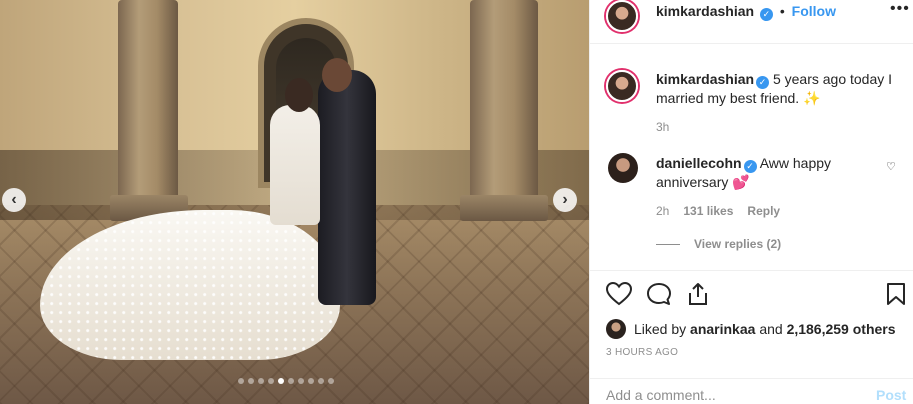  What do you see at coordinates (705, 11) in the screenshot?
I see `author-username: kimkardashian` at bounding box center [705, 11].